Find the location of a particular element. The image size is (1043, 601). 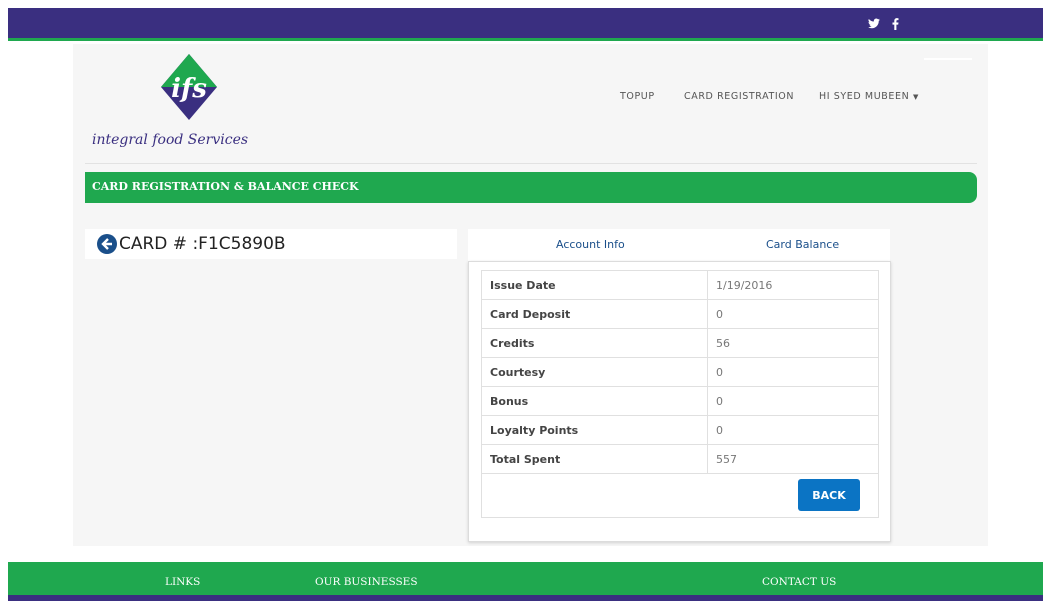

nav-topup: TOPUP is located at coordinates (637, 96).